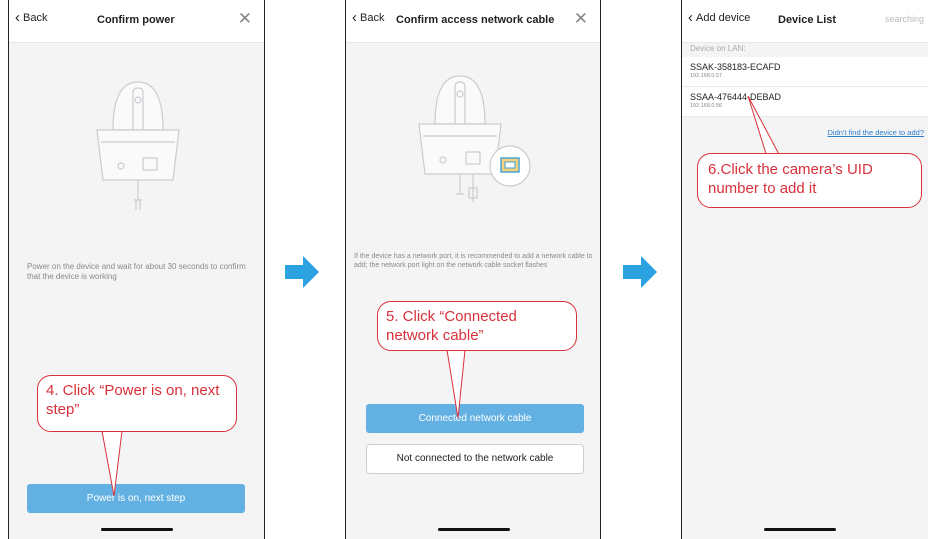  I want to click on callout-step-5: 5. Click “Connected network cable”, so click(477, 326).